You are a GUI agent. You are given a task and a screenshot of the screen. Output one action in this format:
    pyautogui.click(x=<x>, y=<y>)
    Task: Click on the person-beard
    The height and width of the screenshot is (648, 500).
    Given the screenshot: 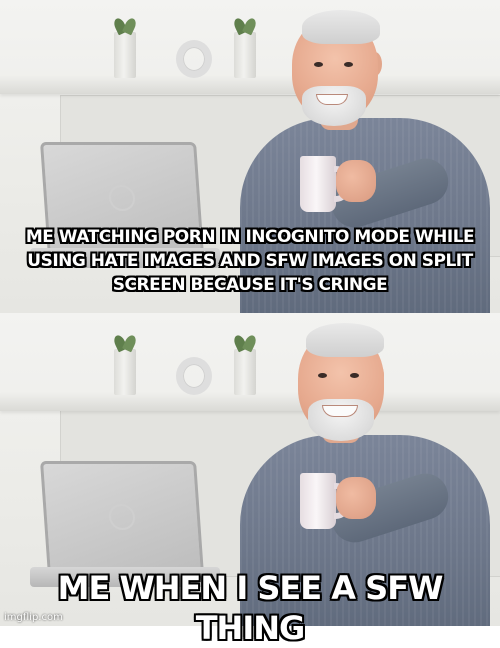 What is the action you would take?
    pyautogui.click(x=334, y=106)
    